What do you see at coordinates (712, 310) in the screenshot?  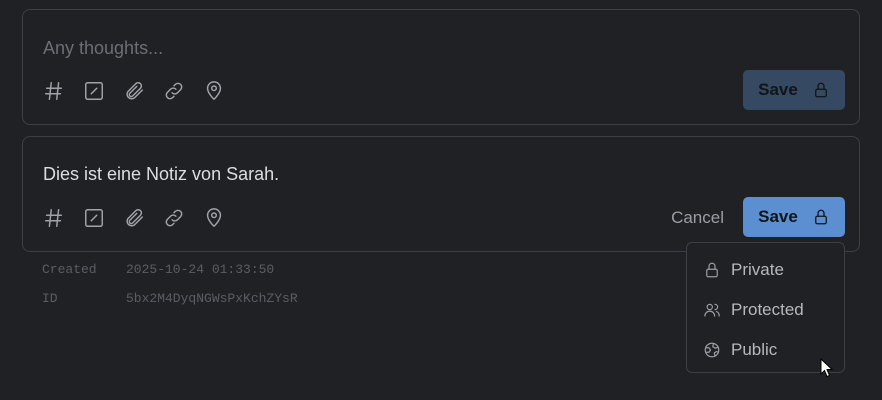 I see `users-icon` at bounding box center [712, 310].